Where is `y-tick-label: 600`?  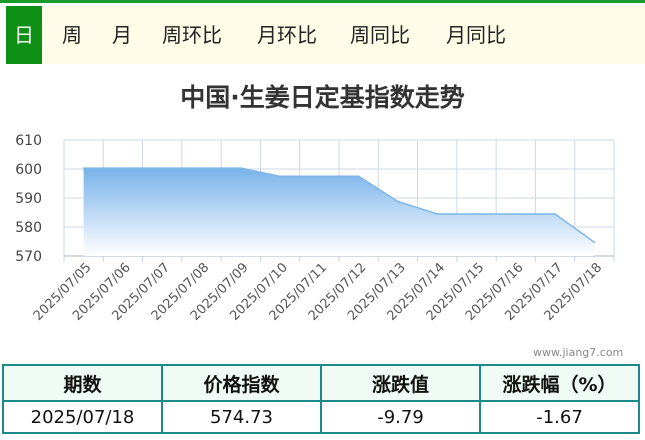
y-tick-label: 600 is located at coordinates (28, 170).